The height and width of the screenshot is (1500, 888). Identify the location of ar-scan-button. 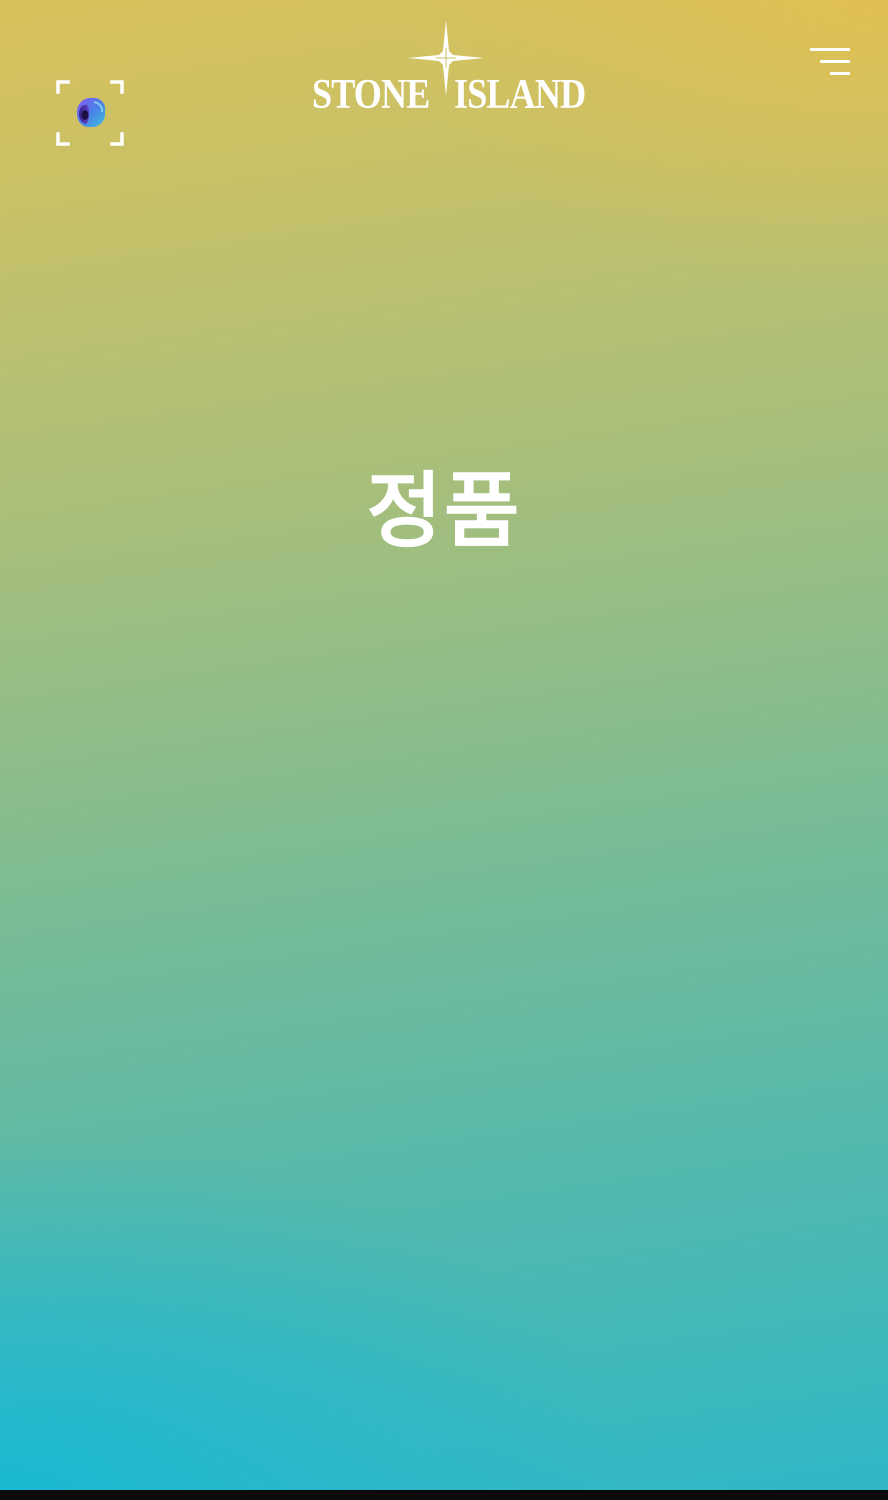
(90, 113).